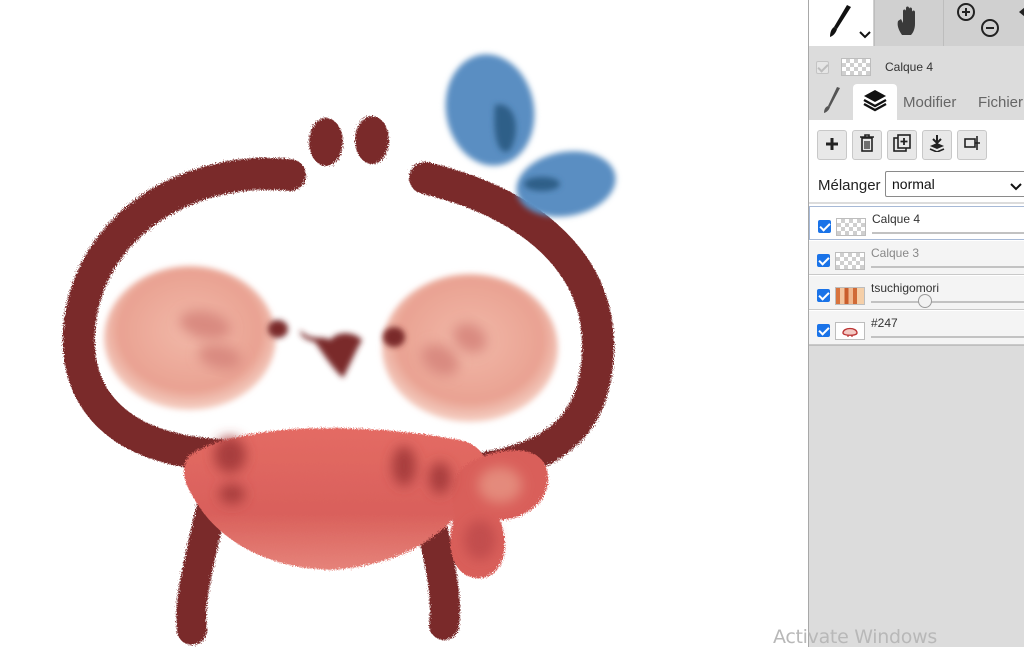 Image resolution: width=1024 pixels, height=647 pixels. I want to click on tool-tabs, so click(916, 23).